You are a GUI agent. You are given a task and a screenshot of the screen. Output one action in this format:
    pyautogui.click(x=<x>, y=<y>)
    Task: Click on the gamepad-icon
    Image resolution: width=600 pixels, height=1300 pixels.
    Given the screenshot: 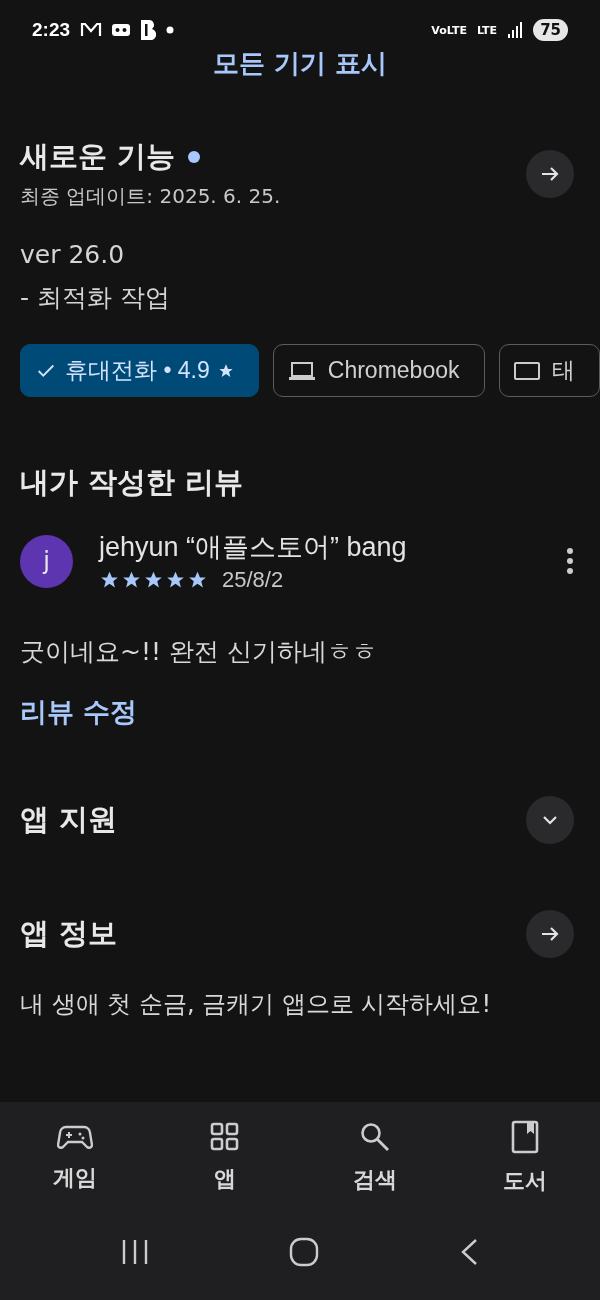 What is the action you would take?
    pyautogui.click(x=75, y=1137)
    